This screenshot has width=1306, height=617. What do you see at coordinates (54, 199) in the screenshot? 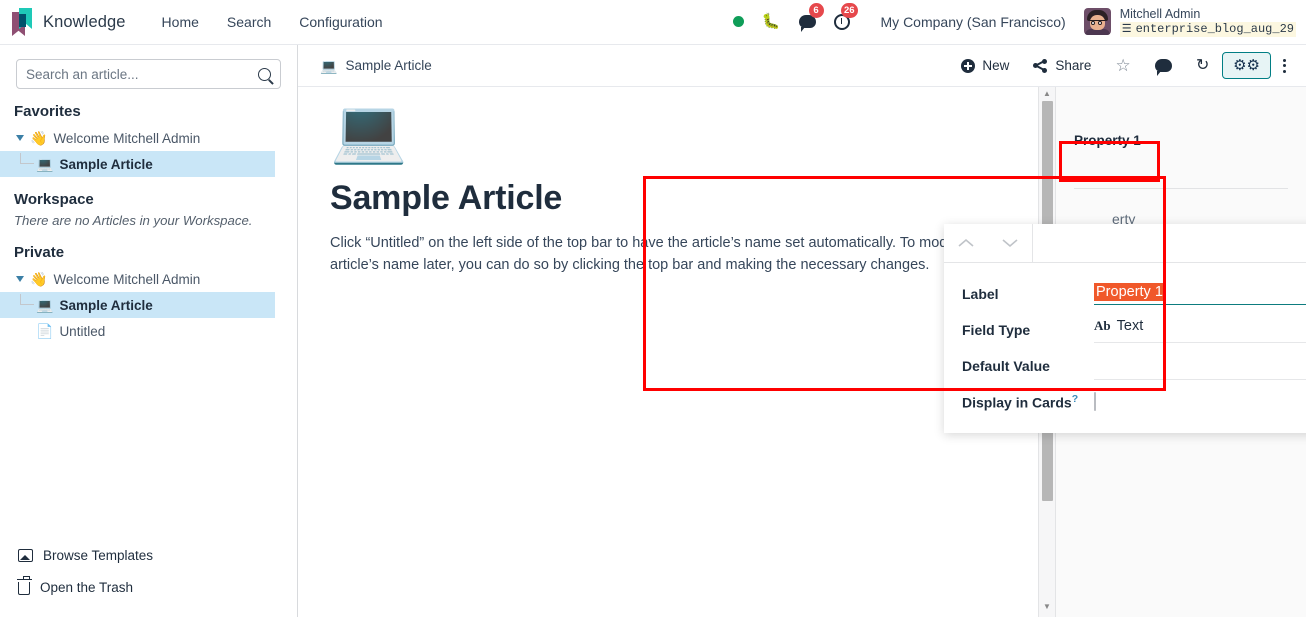
I see `section-title-workspace: Workspace` at bounding box center [54, 199].